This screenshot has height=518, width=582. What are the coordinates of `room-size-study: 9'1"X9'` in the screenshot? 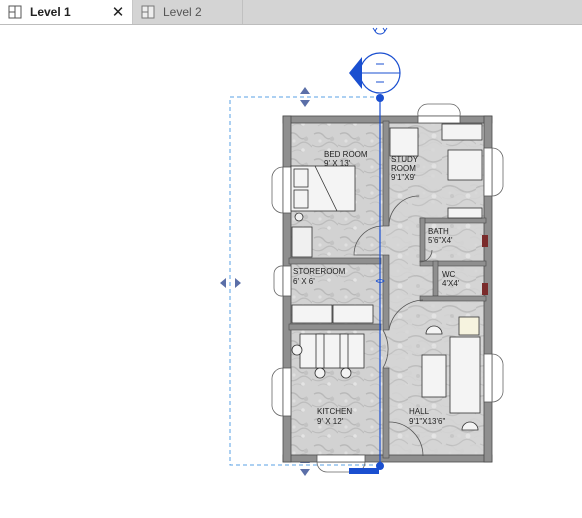 It's located at (403, 177).